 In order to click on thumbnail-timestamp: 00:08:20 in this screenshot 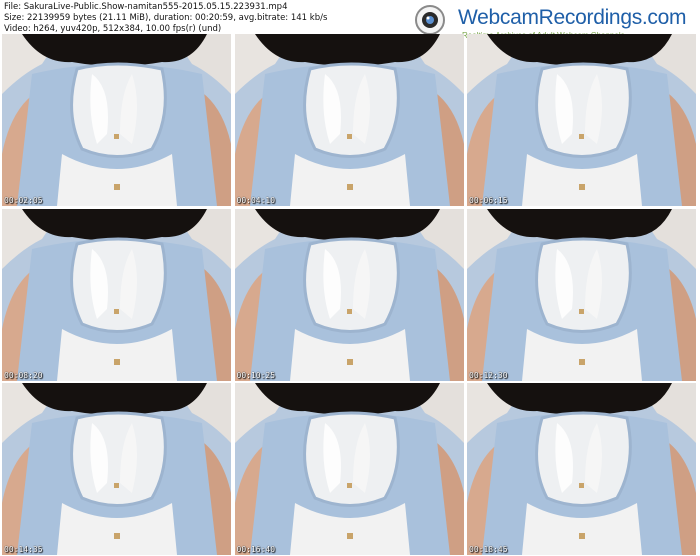, I will do `click(23, 375)`.